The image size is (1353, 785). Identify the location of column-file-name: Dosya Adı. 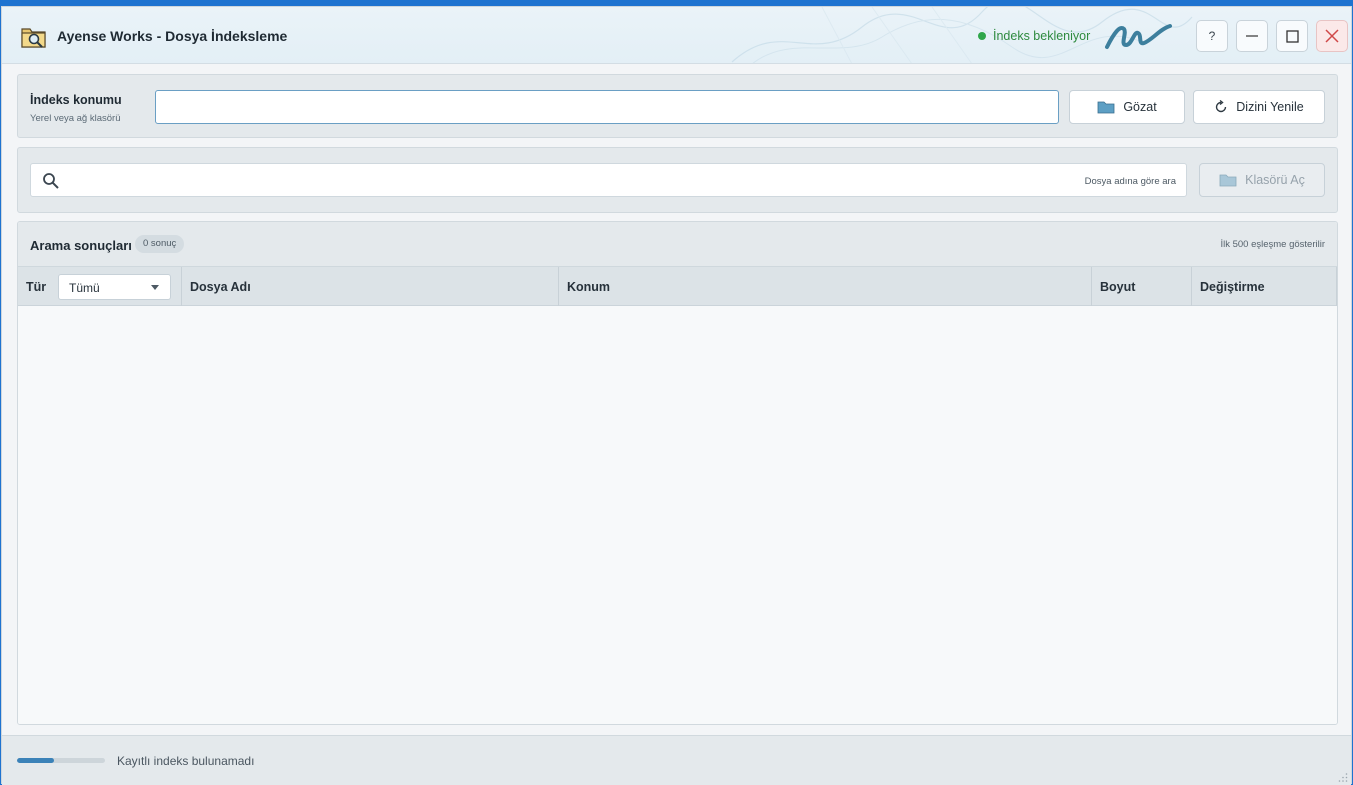
(370, 286).